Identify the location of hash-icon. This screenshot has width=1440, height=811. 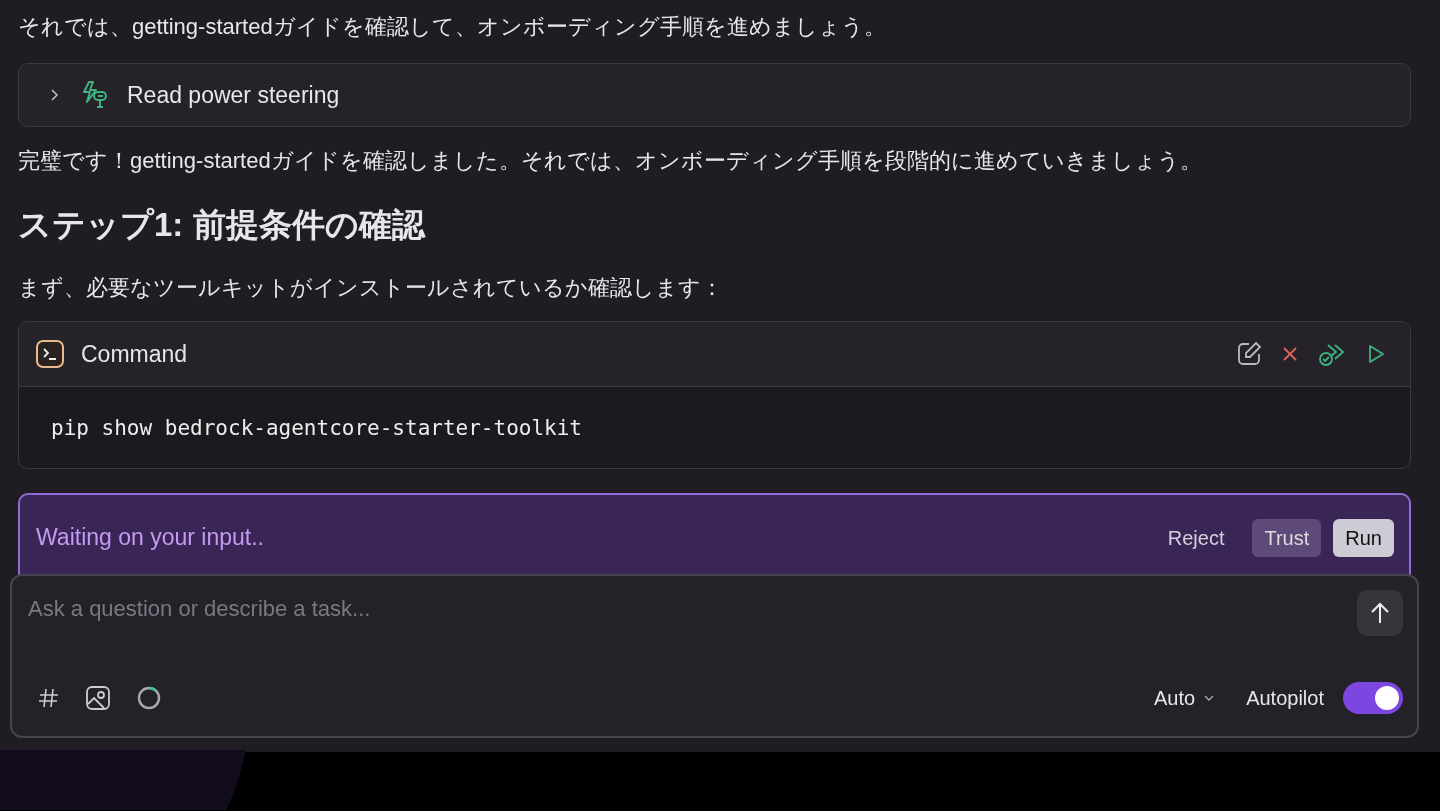
(49, 698).